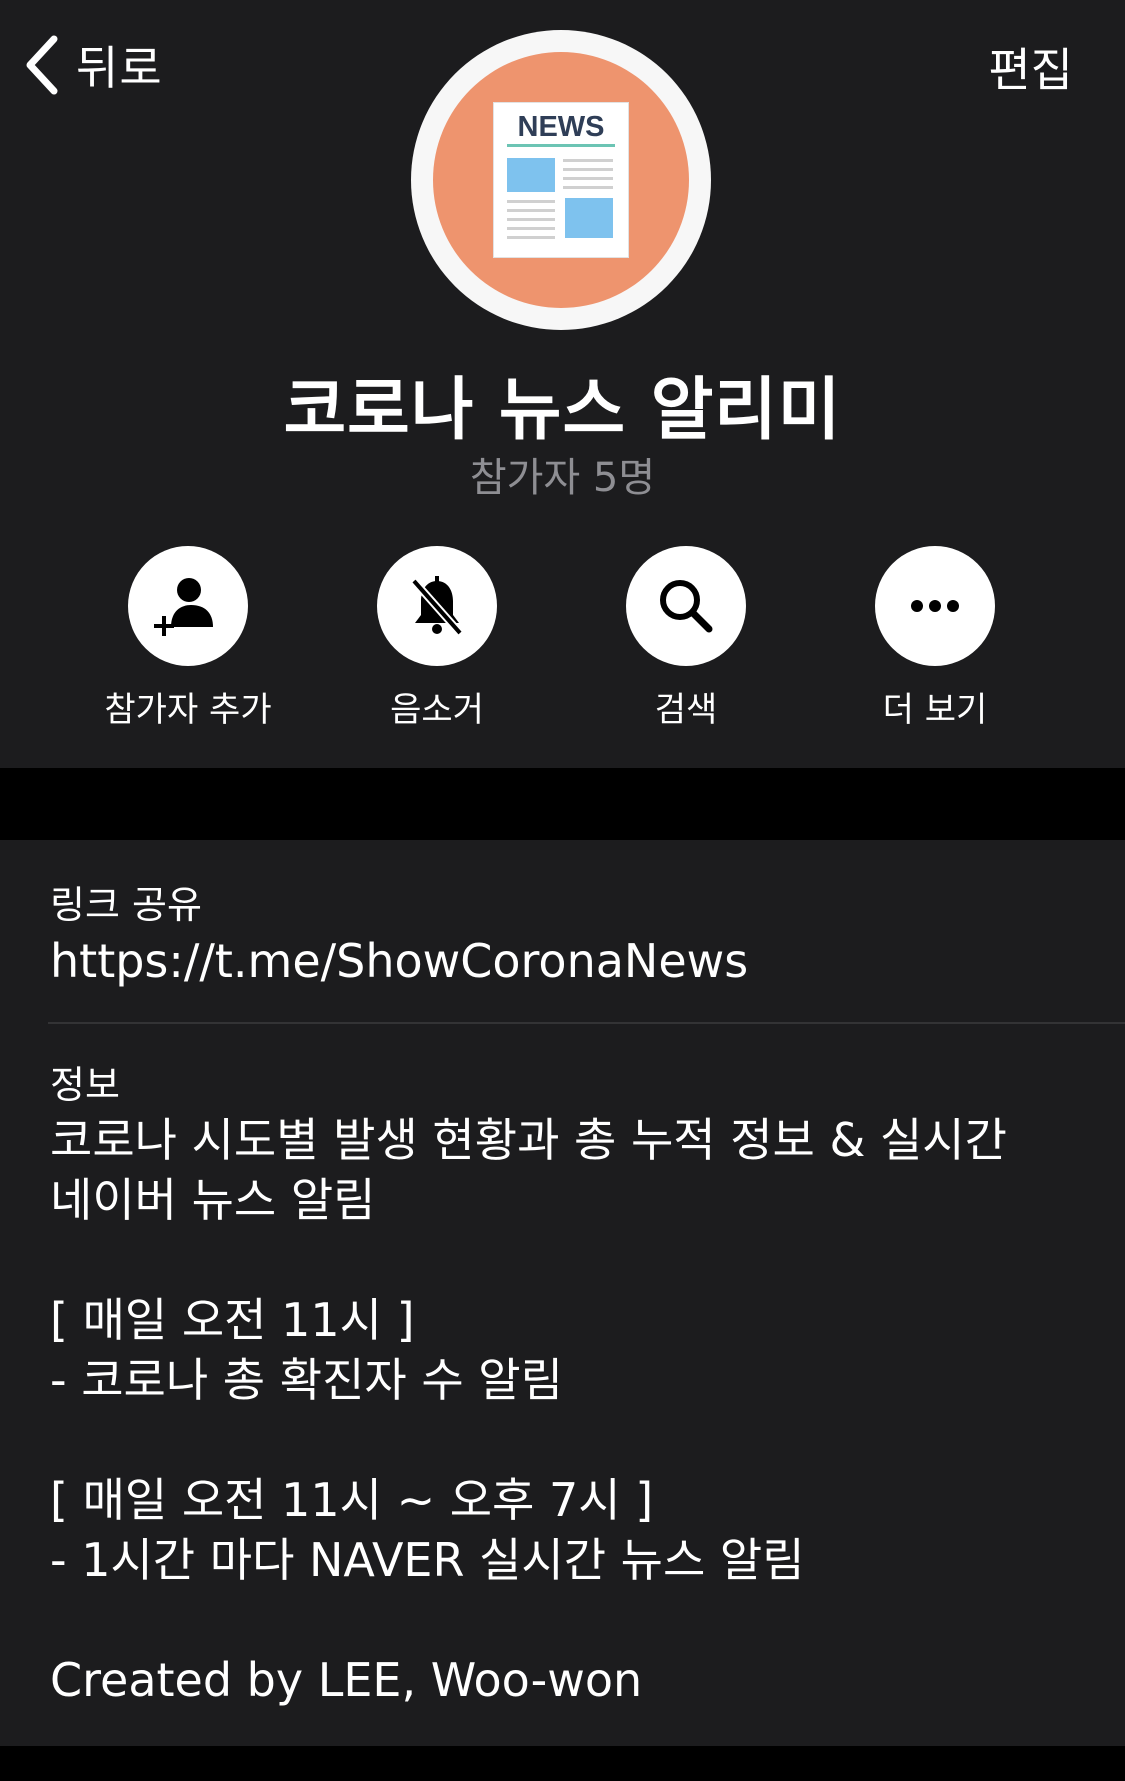 This screenshot has height=1781, width=1125. Describe the element at coordinates (306, 1380) in the screenshot. I see `description-line: - 코로나 총 확진자 수 알림` at that location.